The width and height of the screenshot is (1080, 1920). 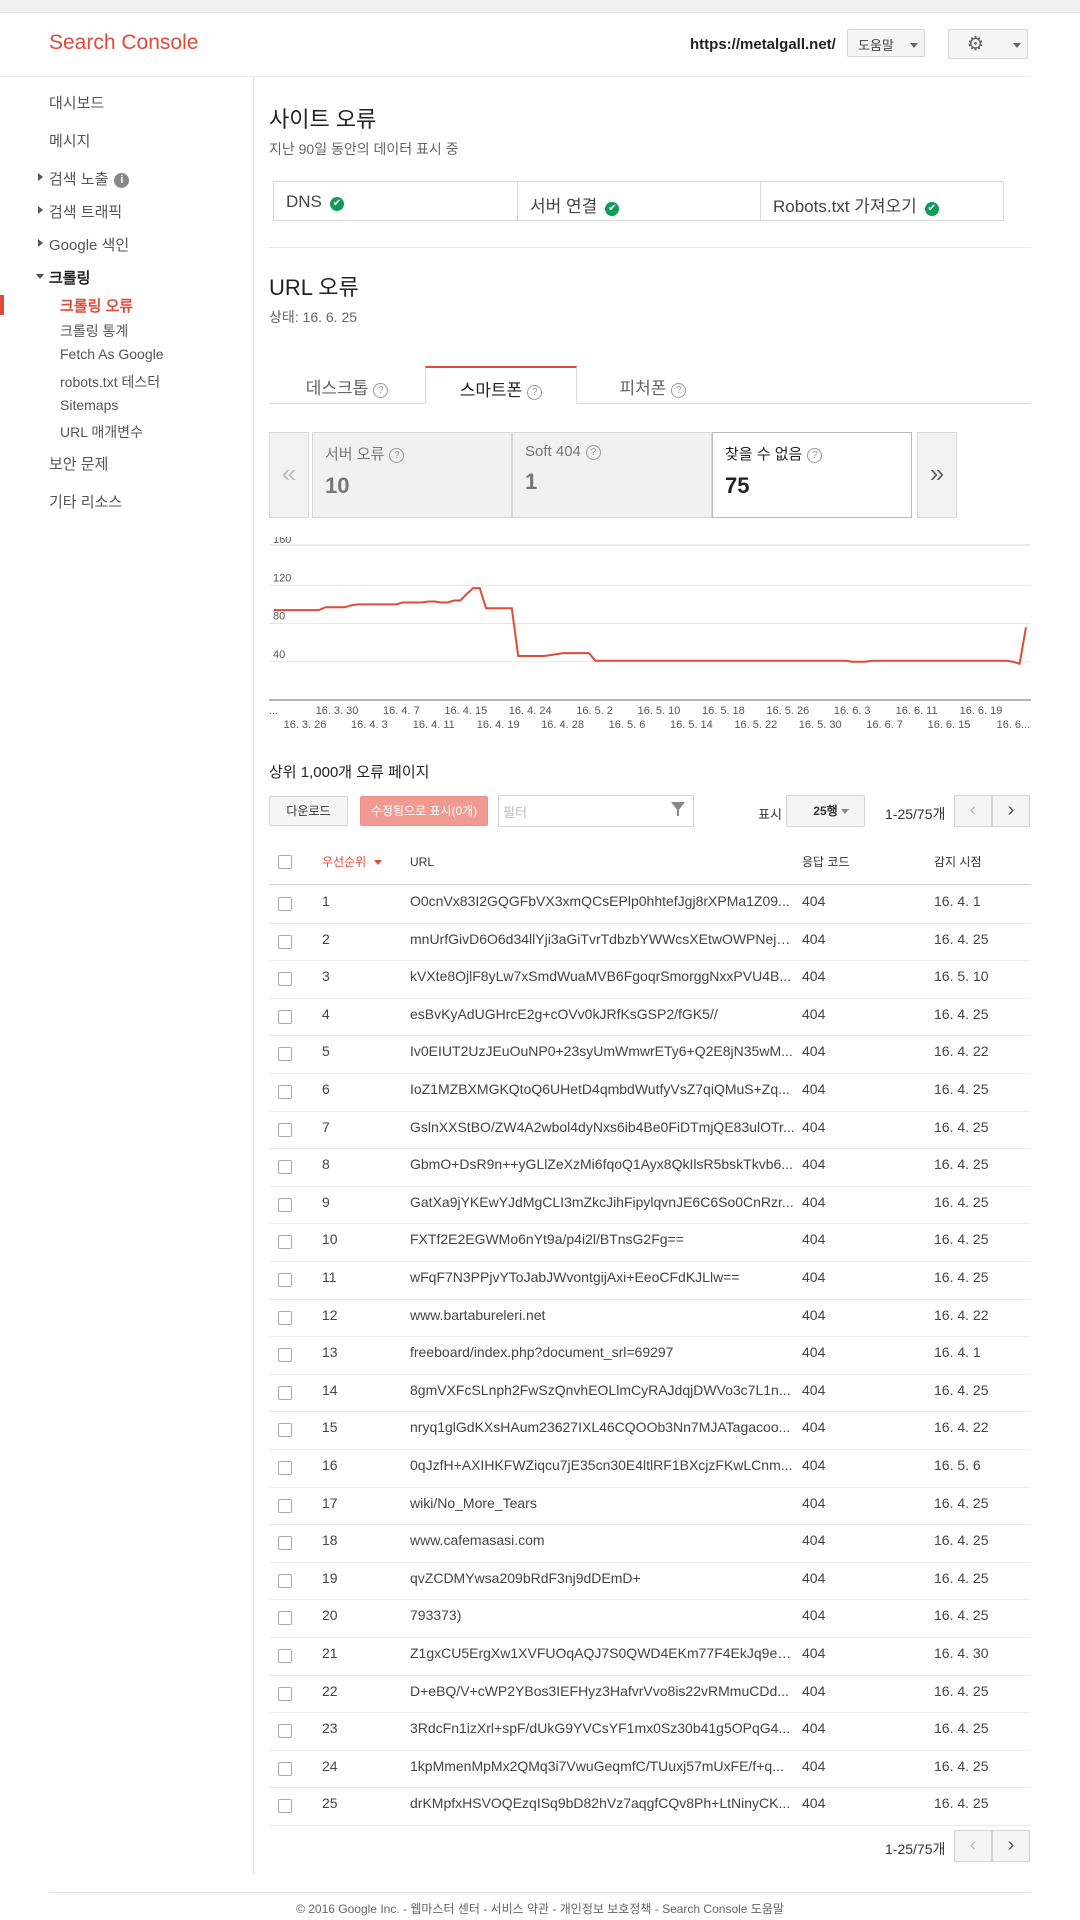 What do you see at coordinates (78, 463) in the screenshot?
I see `sidebar-item-security-issues: 보안 문제` at bounding box center [78, 463].